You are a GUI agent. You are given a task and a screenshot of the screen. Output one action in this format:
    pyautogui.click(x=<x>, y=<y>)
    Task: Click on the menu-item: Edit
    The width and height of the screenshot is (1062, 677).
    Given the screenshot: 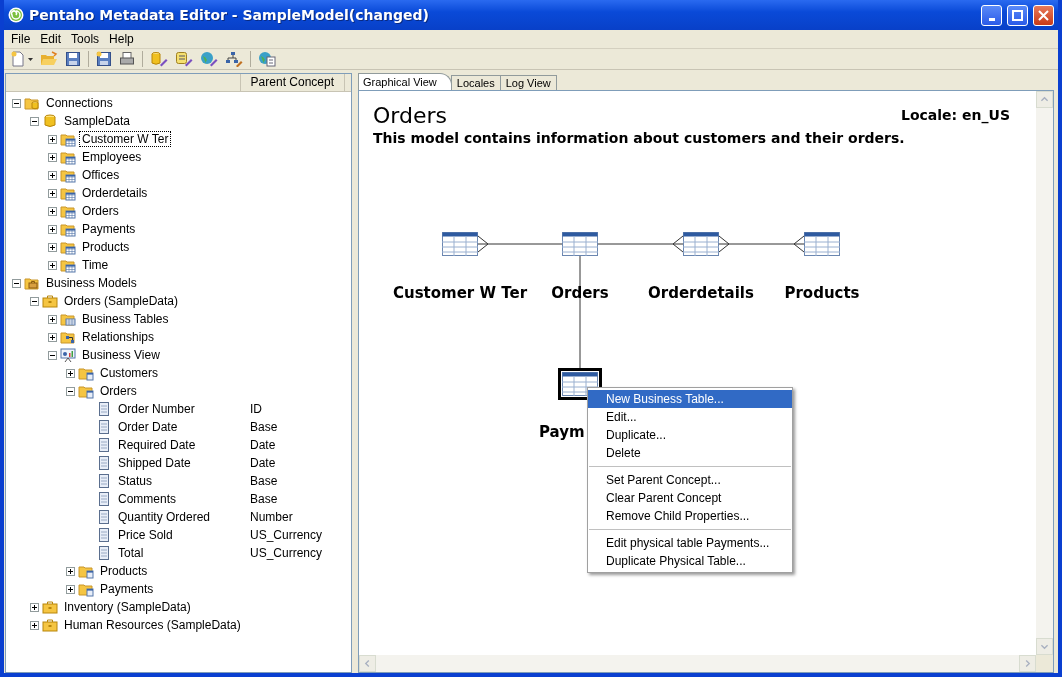 What is the action you would take?
    pyautogui.click(x=51, y=39)
    